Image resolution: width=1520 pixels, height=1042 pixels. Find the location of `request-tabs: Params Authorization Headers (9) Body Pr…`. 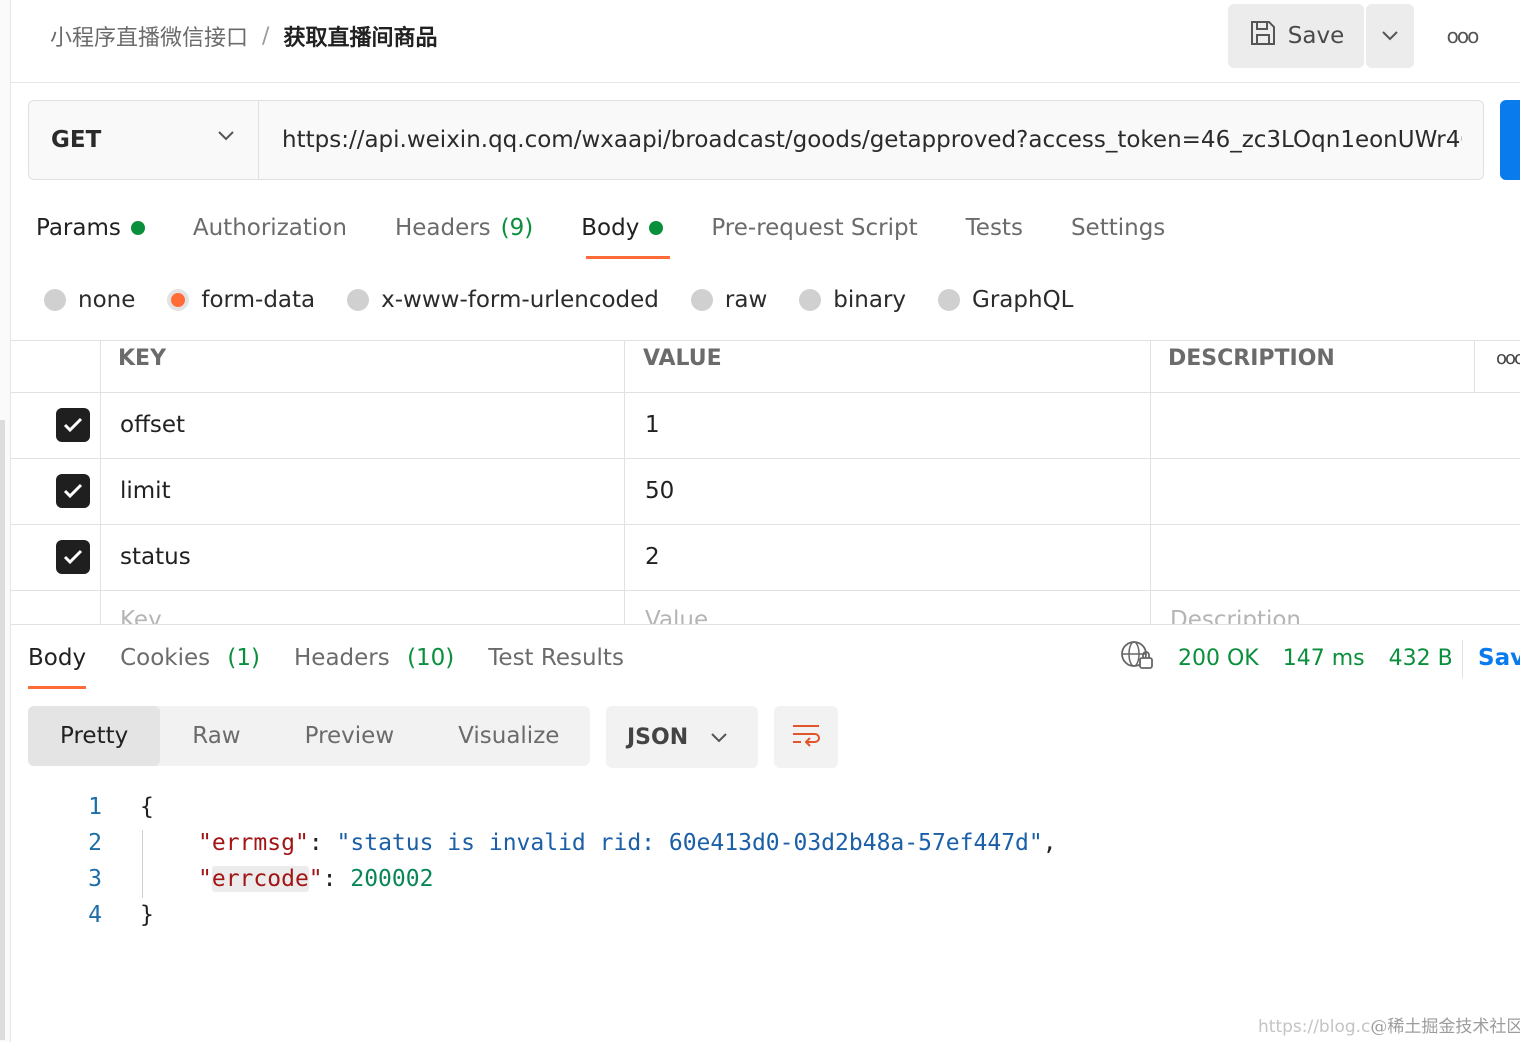

request-tabs: Params Authorization Headers (9) Body Pr… is located at coordinates (624, 228).